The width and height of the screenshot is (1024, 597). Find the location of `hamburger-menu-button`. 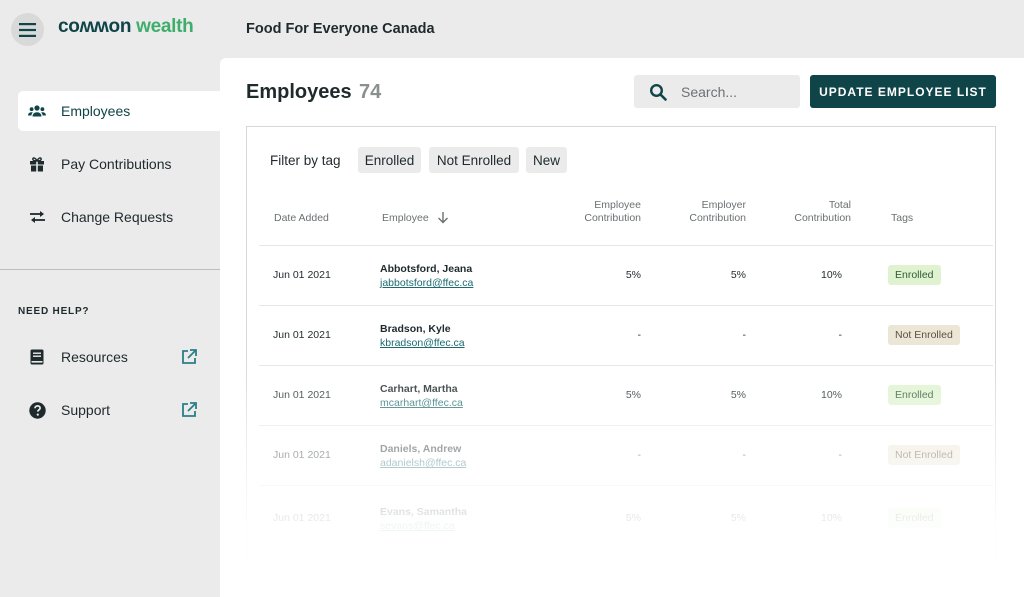

hamburger-menu-button is located at coordinates (27, 29).